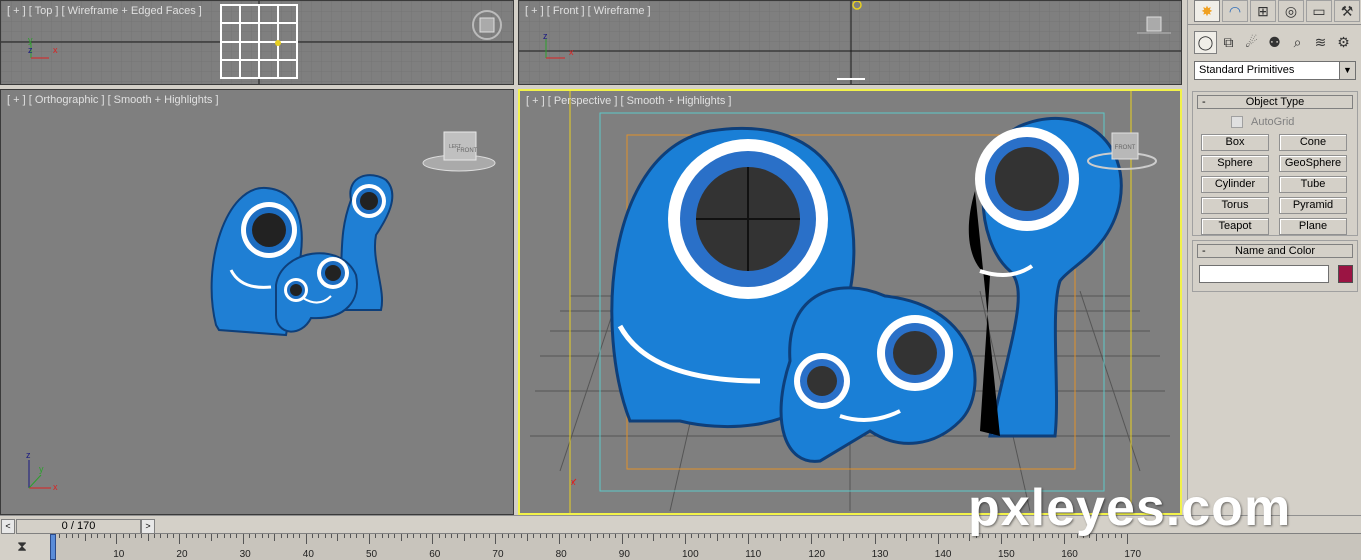 The height and width of the screenshot is (560, 1361). I want to click on utilities-tab: ⚒, so click(1347, 11).